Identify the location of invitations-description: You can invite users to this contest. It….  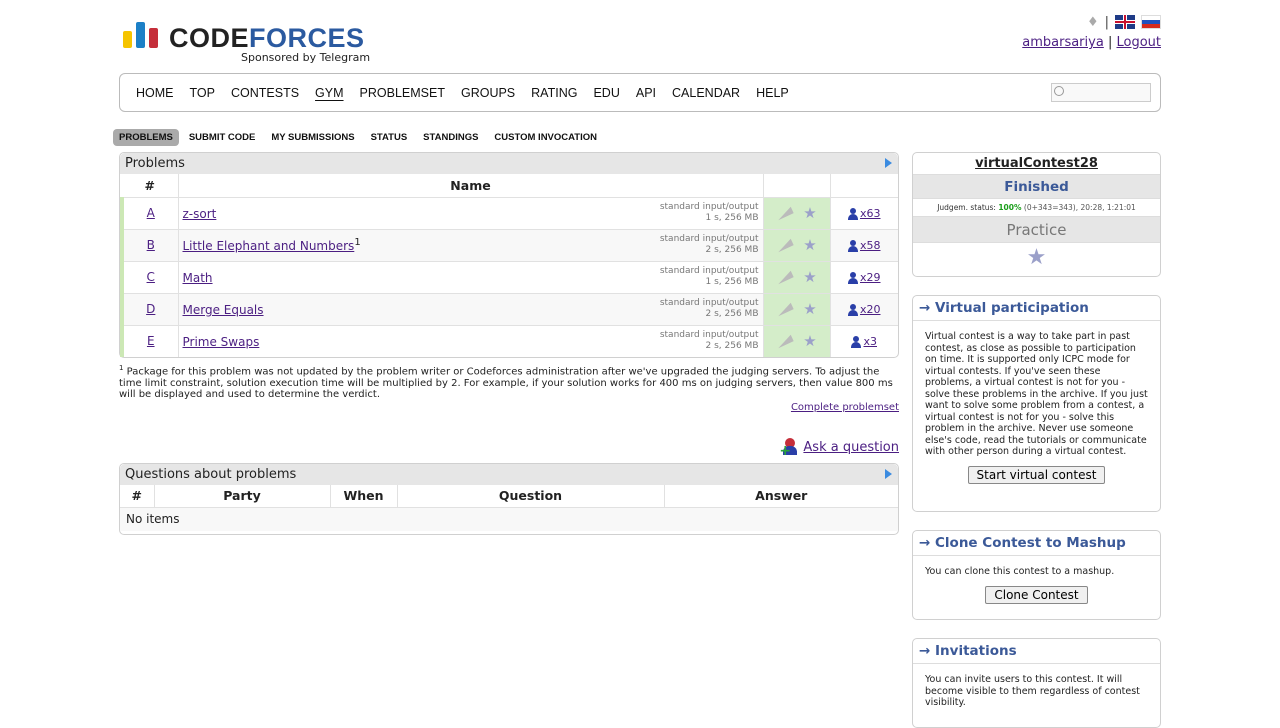
(1032, 691).